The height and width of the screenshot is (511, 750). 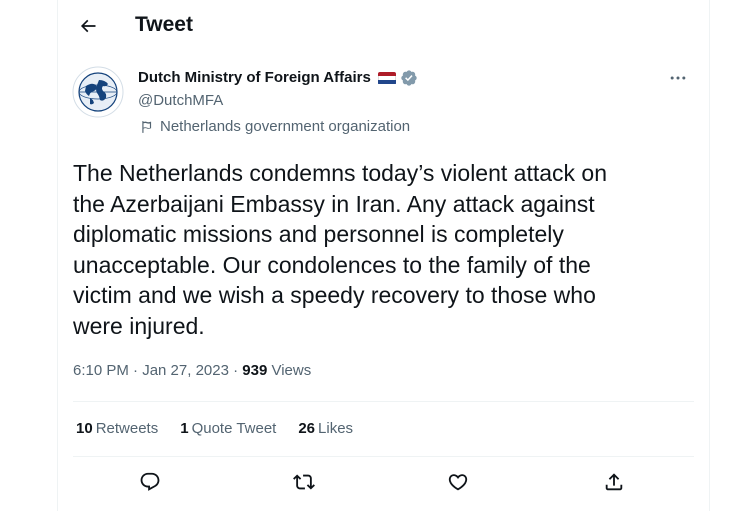 I want to click on netherlands-flag-icon, so click(x=386, y=78).